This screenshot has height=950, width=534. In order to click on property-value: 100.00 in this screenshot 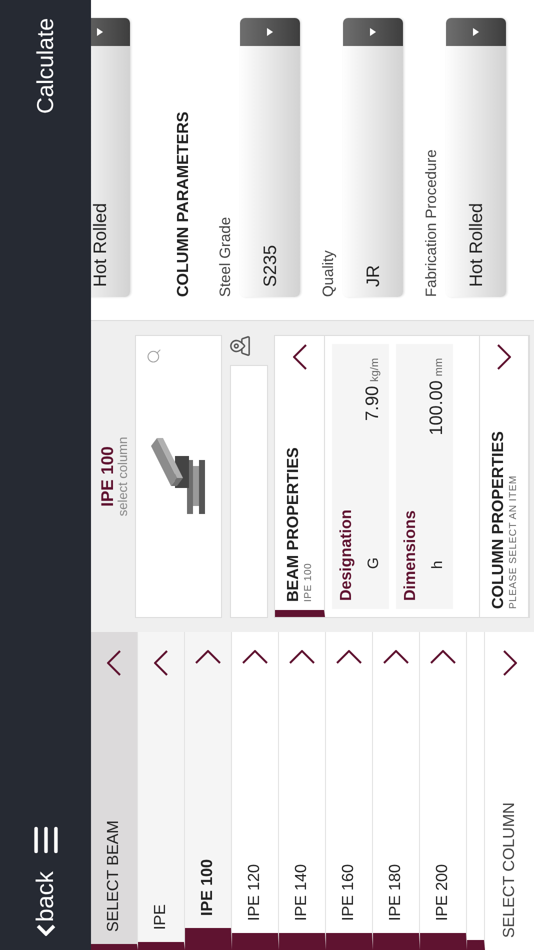, I will do `click(436, 408)`.